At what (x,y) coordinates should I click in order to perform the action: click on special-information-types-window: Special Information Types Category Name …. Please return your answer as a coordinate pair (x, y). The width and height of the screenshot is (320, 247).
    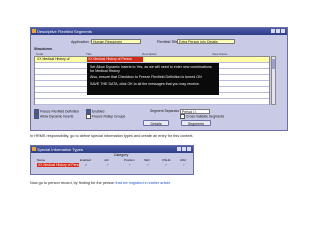
    Looking at the image, I should click on (112, 160).